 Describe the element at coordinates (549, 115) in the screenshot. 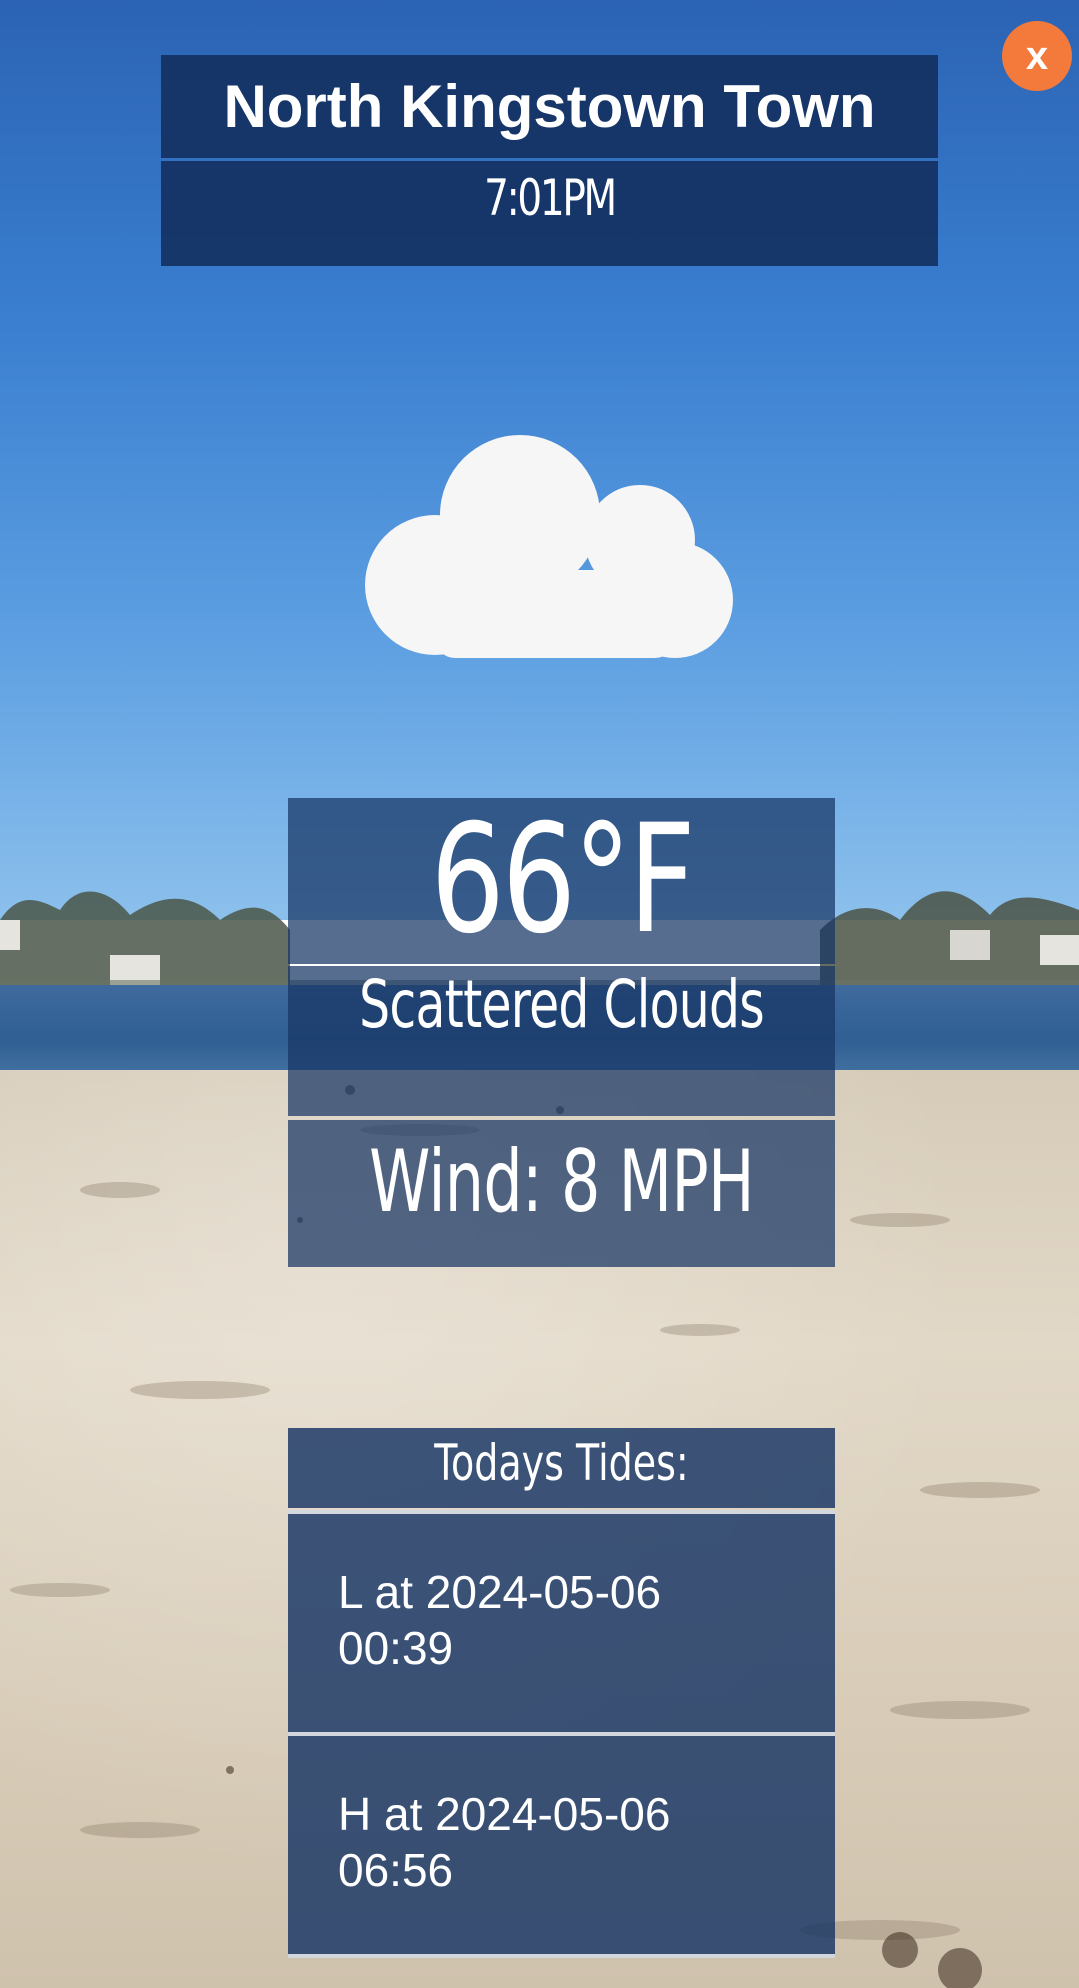

I see `location-title: North Kingstown Town Beach` at that location.